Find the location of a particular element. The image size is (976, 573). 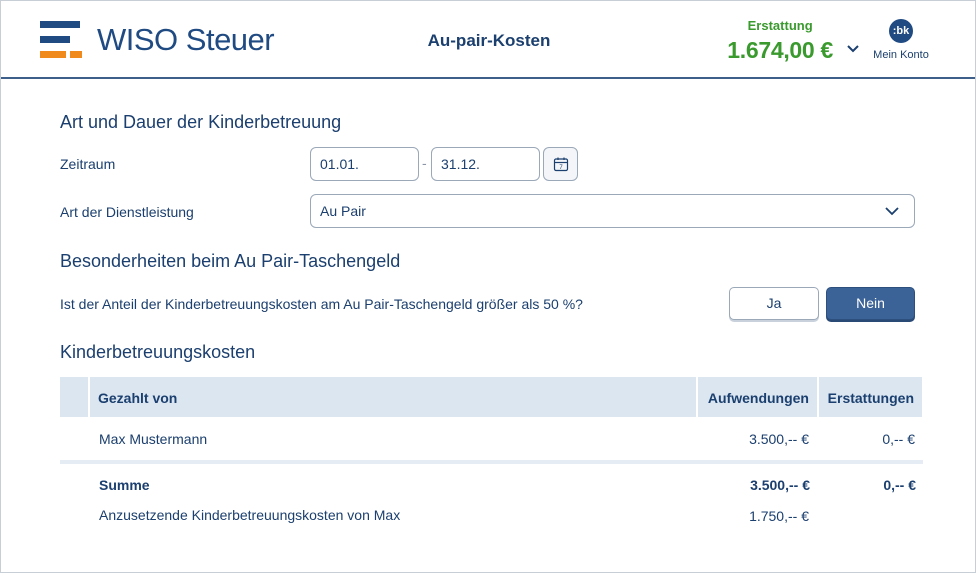

table-header-cell is located at coordinates (393, 397).